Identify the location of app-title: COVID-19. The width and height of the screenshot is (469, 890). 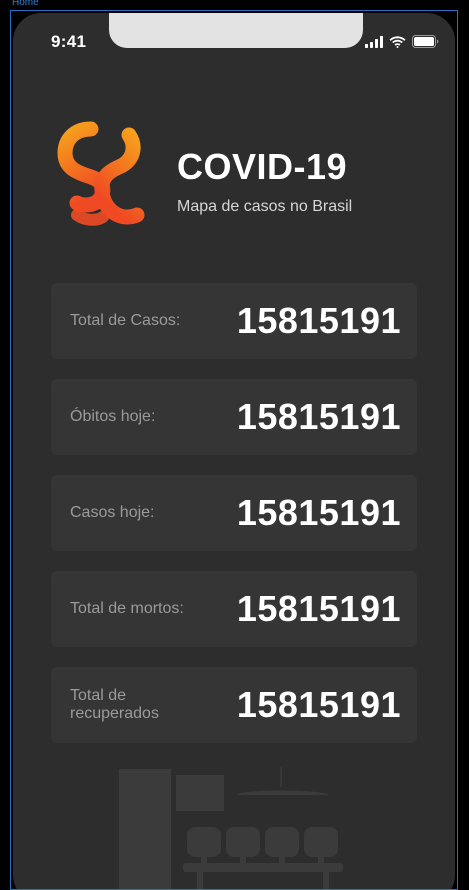
(262, 166).